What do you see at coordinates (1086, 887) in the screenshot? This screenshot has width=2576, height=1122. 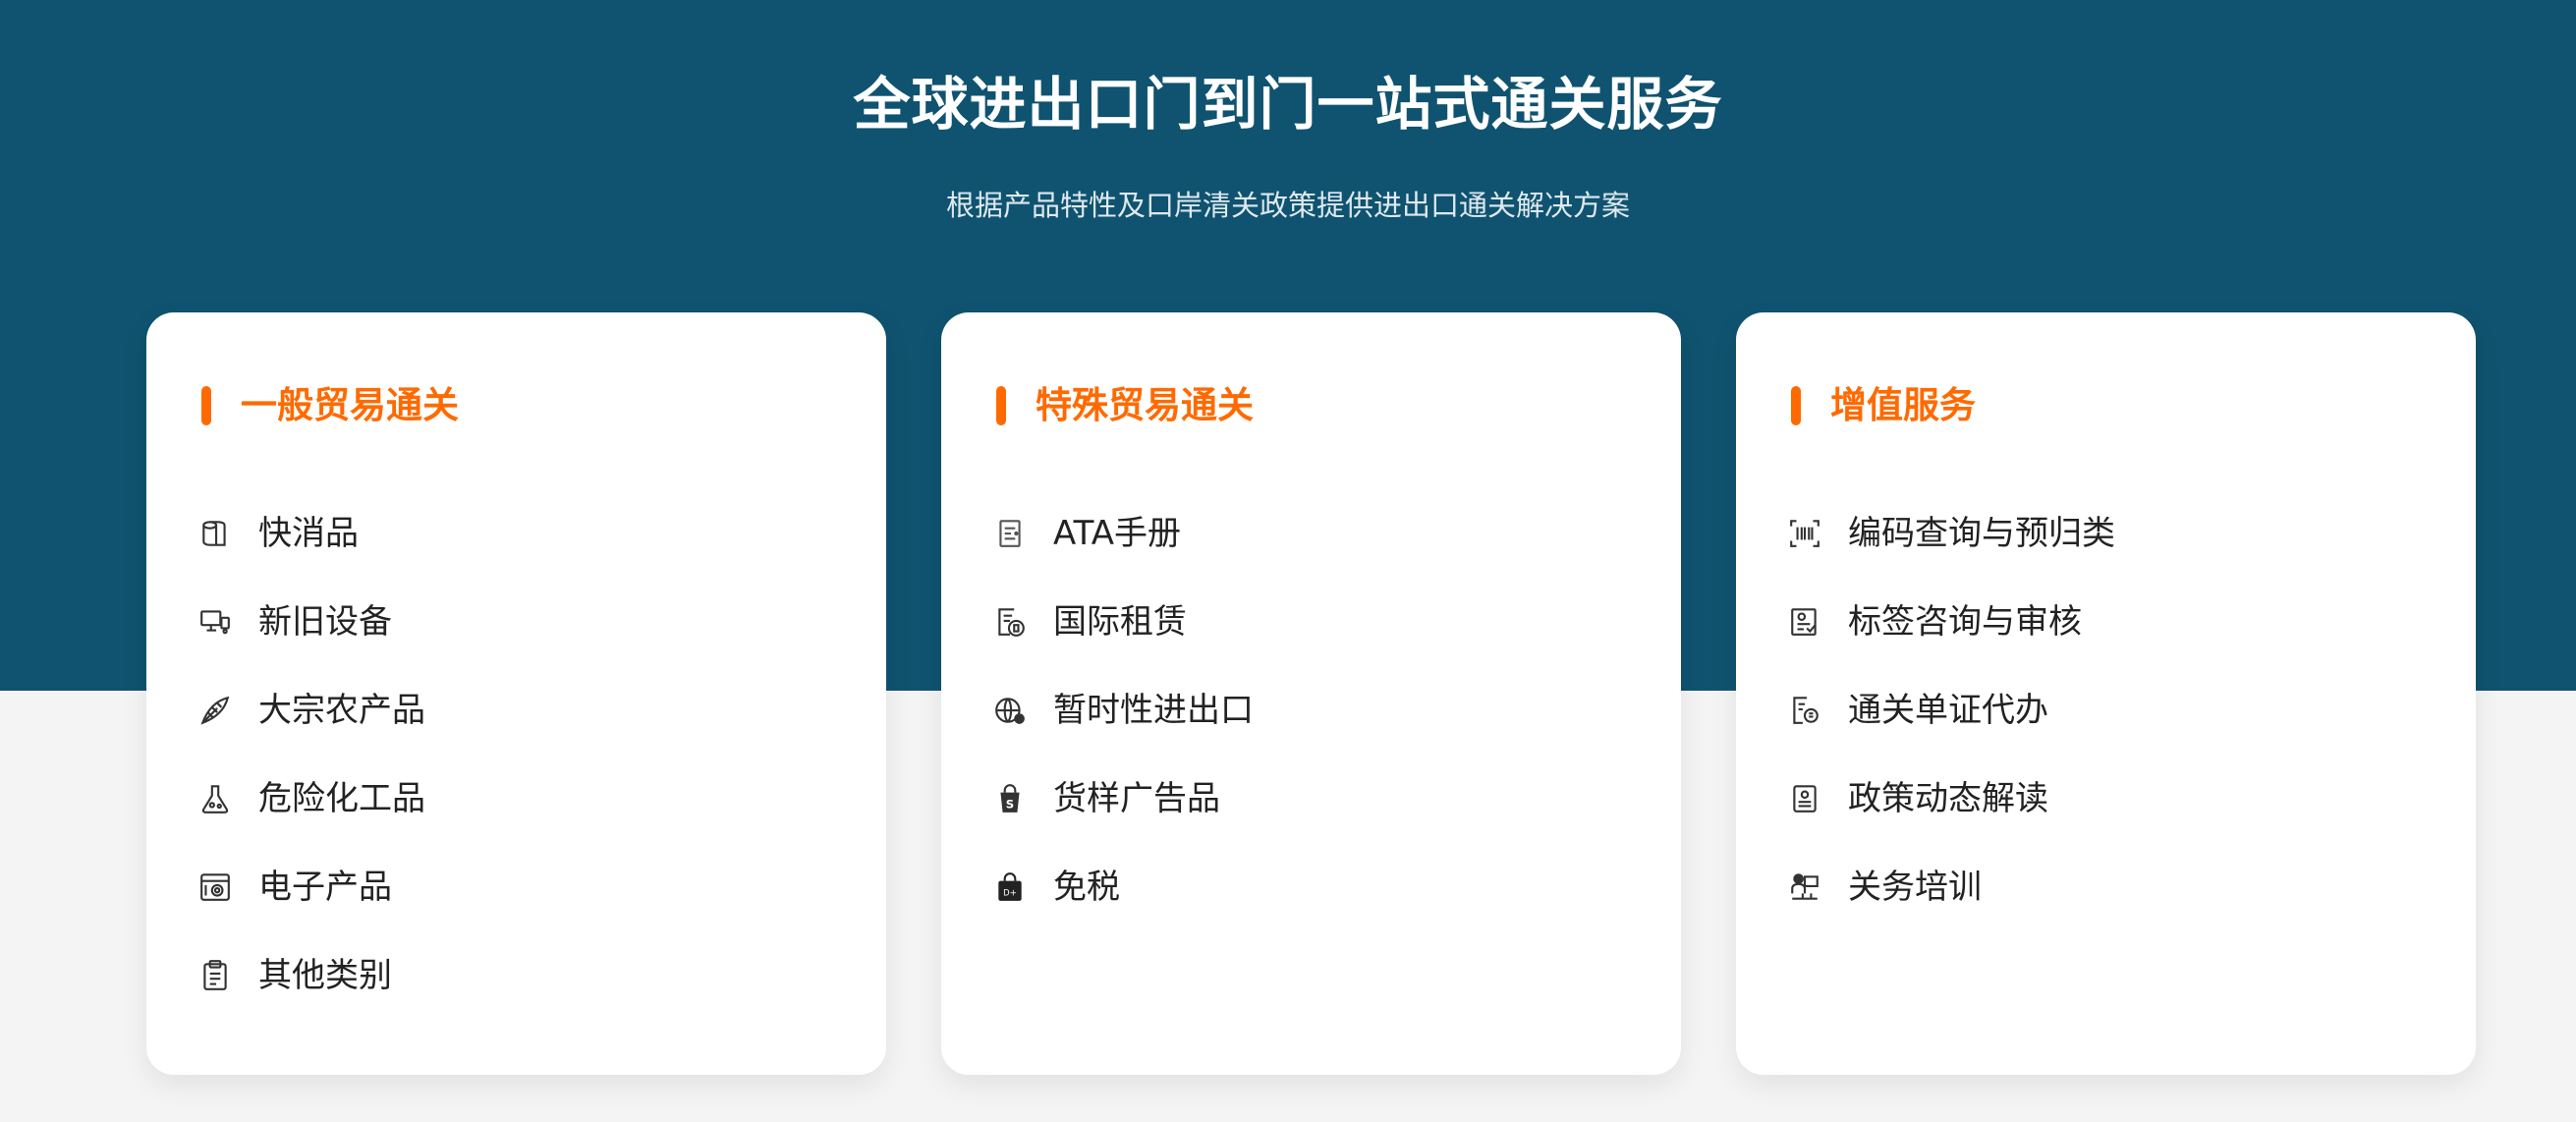 I see `item-label: 免税` at bounding box center [1086, 887].